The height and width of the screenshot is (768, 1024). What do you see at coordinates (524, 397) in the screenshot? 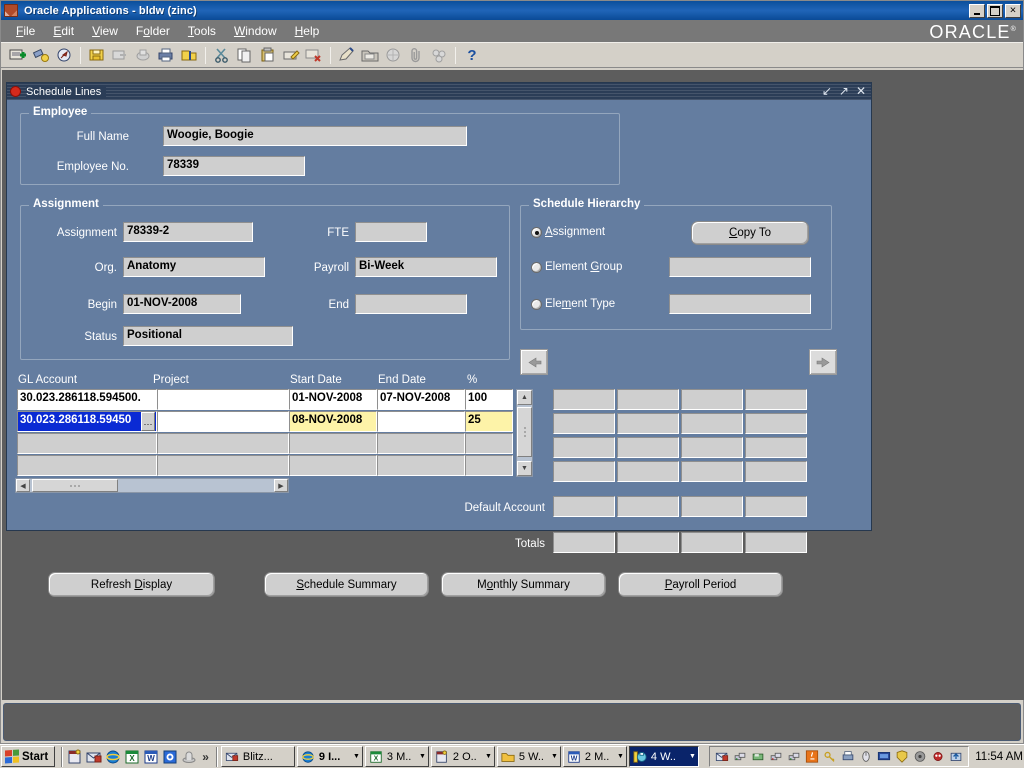
I see `scroll-up-arrow-icon: ▲` at bounding box center [524, 397].